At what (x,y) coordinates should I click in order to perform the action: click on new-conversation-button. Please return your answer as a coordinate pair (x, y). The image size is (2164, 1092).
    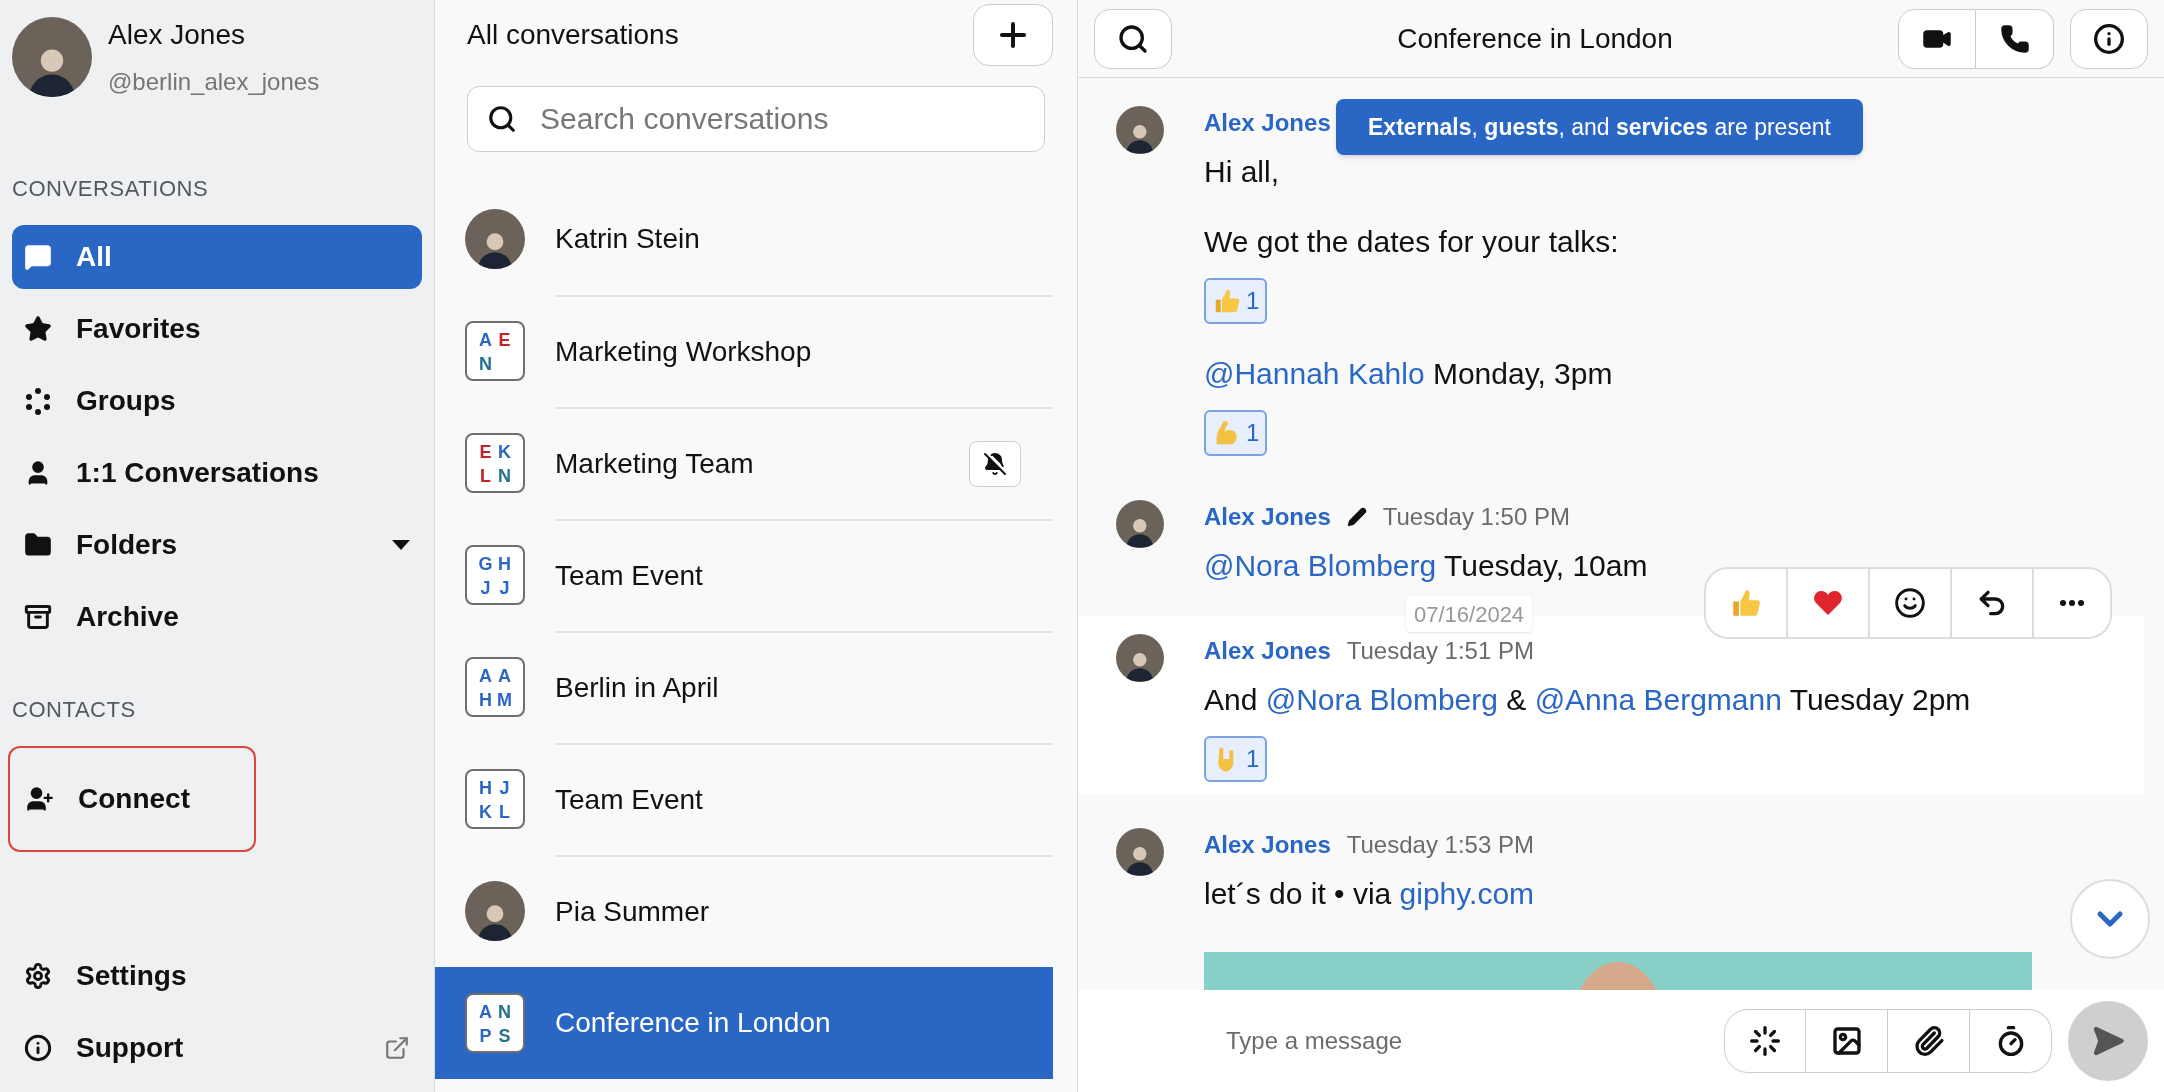
    Looking at the image, I should click on (1013, 35).